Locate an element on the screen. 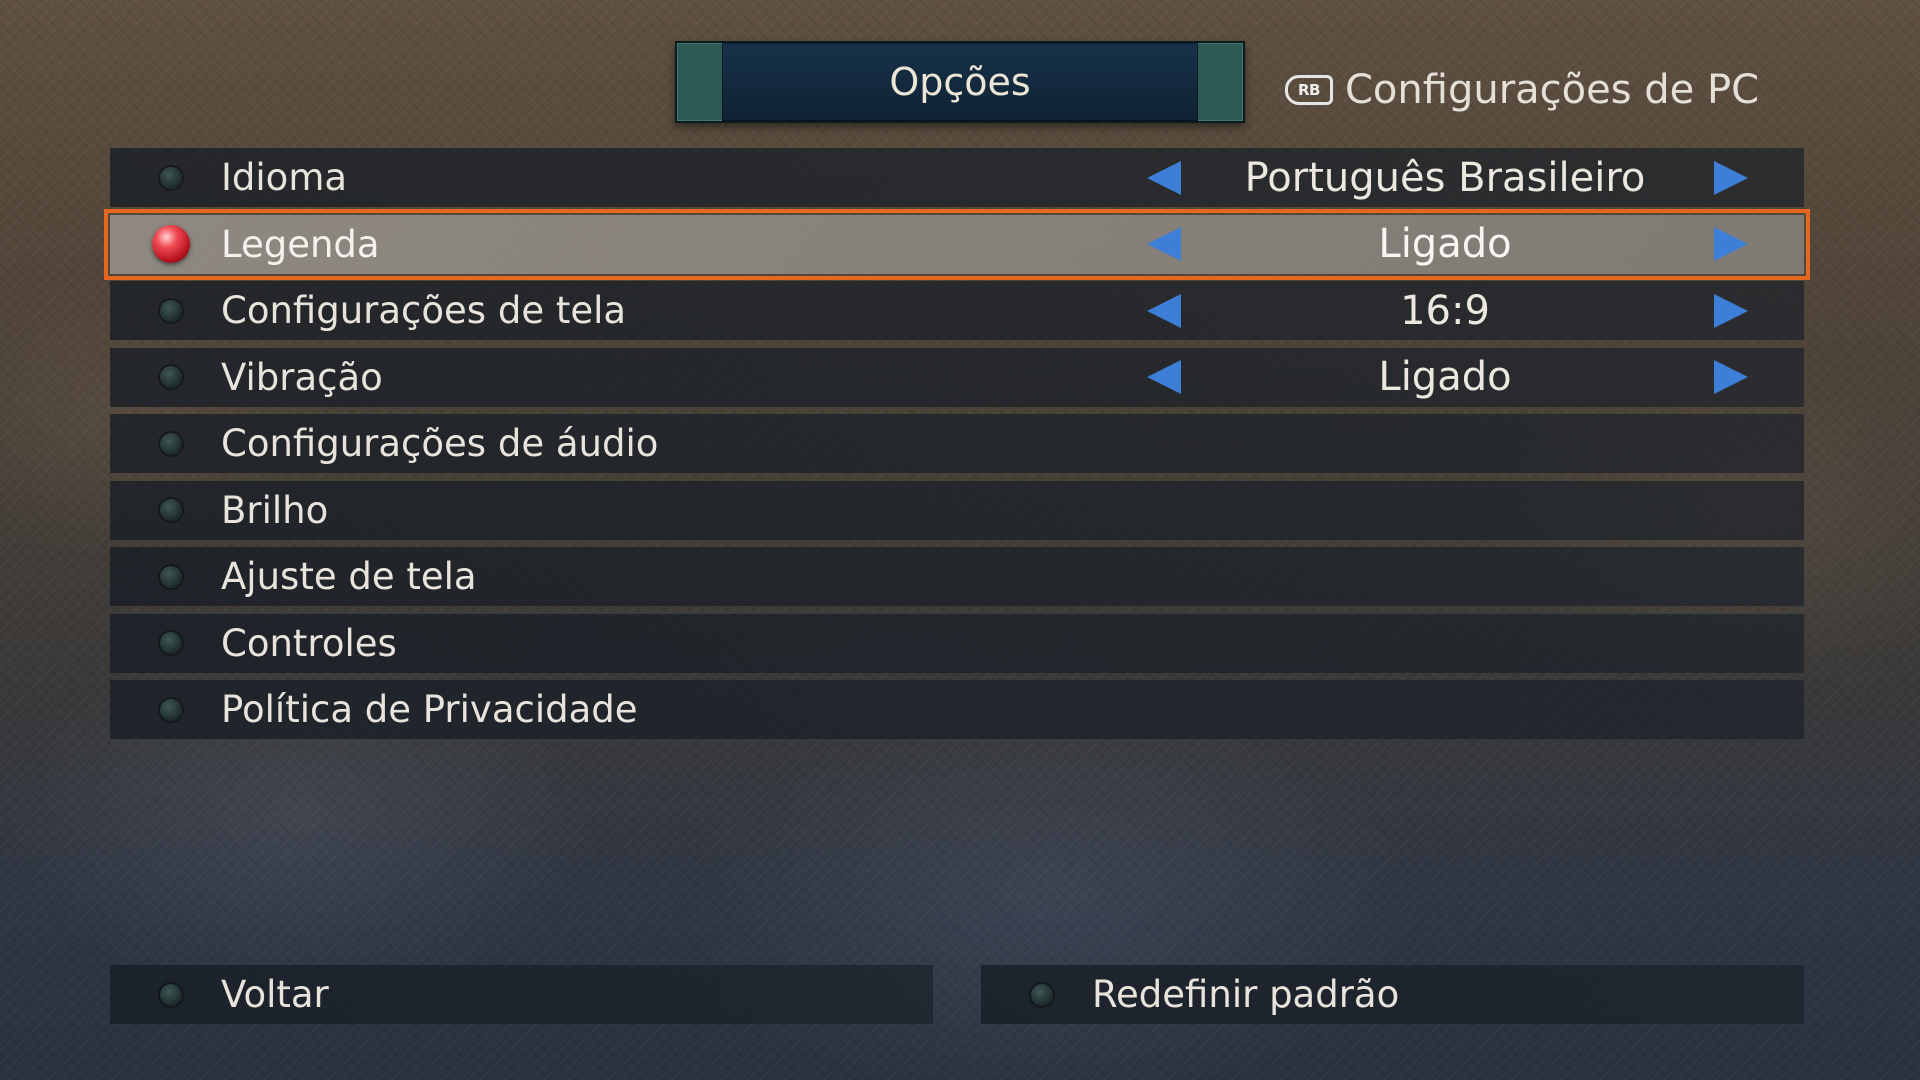 This screenshot has width=1920, height=1080. back-button: Voltar is located at coordinates (521, 994).